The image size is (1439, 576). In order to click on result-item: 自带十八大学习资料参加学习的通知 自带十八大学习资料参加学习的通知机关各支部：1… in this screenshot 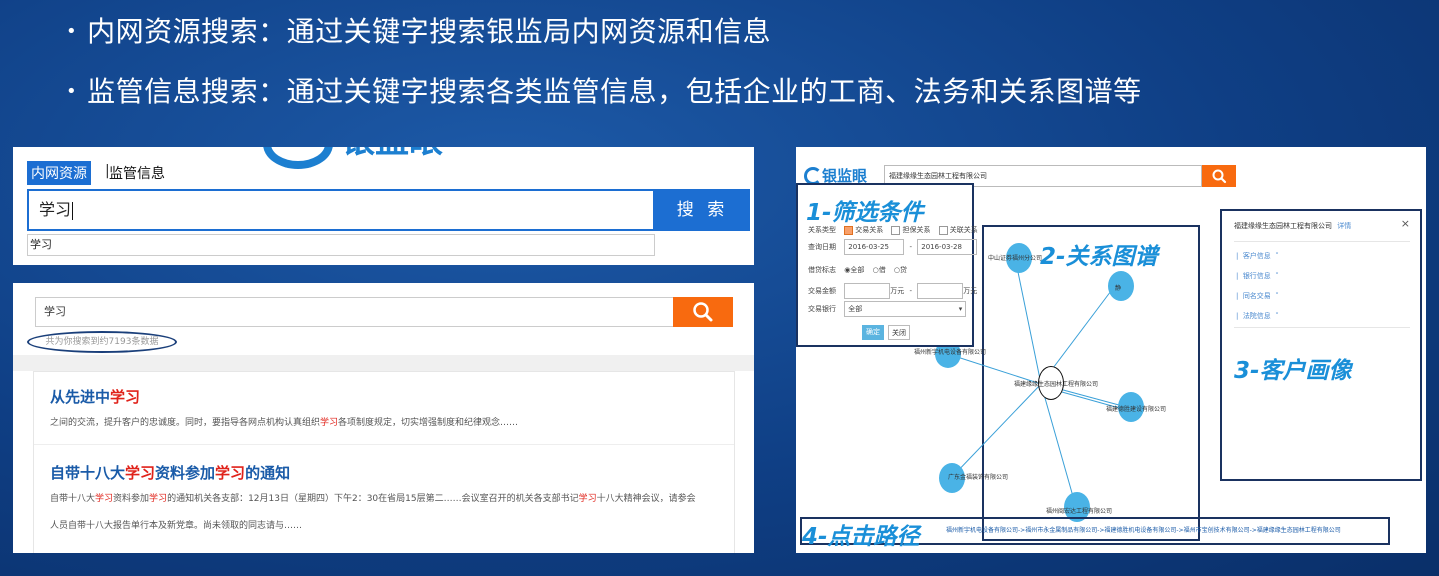, I will do `click(373, 496)`.